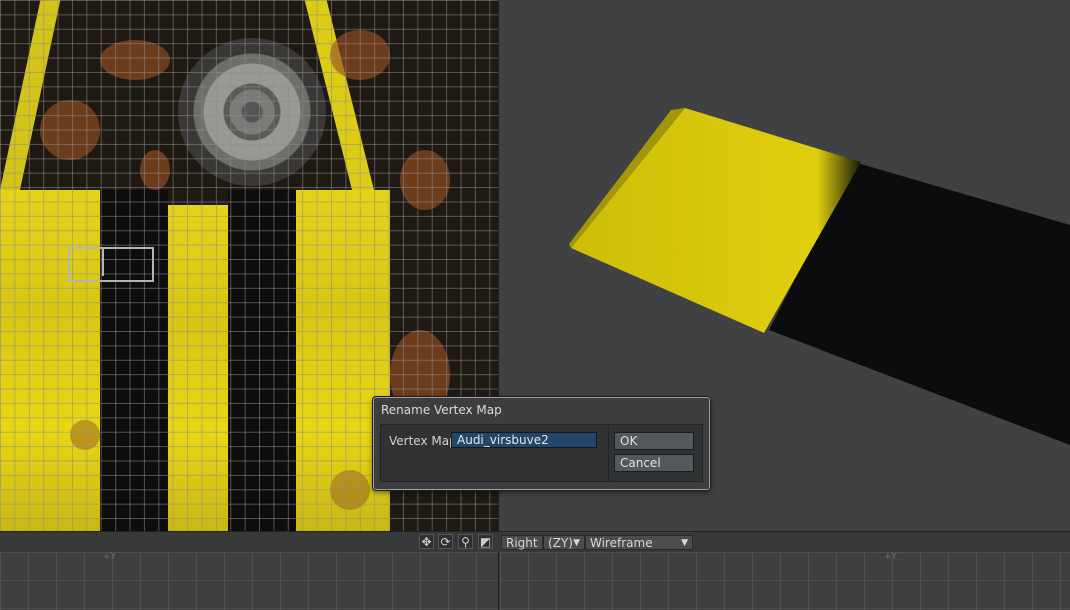  I want to click on dialog-title: Rename Vertex Map, so click(441, 410).